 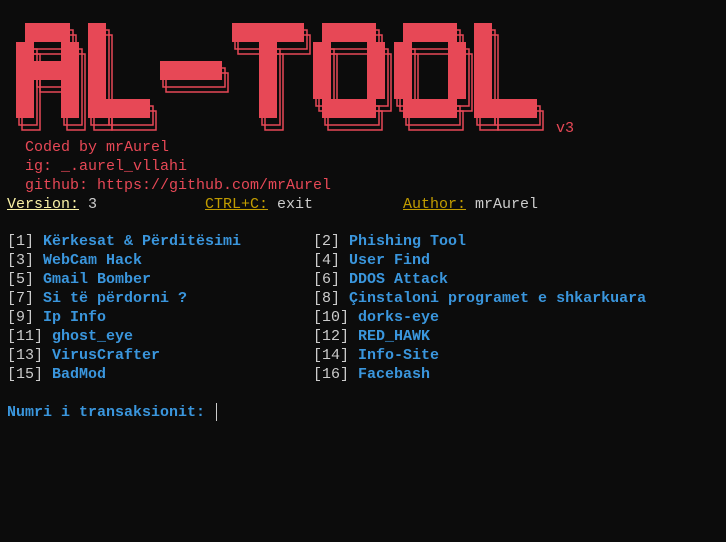 I want to click on version-info: Version: 3, so click(x=52, y=204).